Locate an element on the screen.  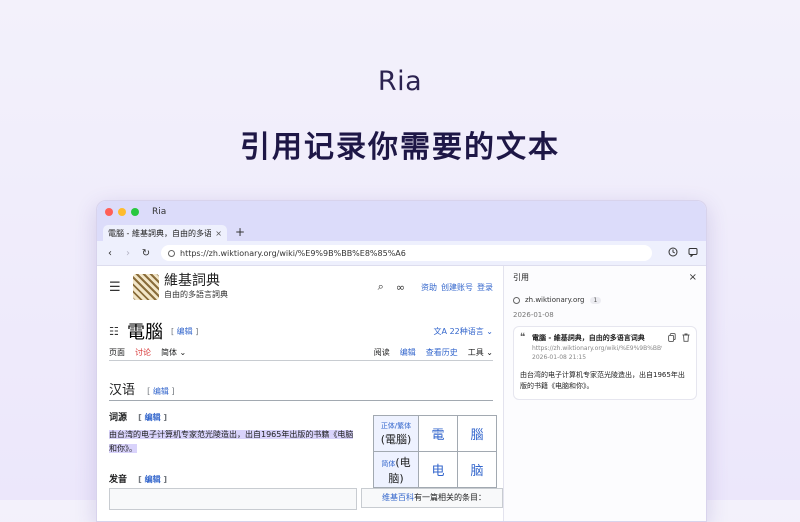
page-title: 電腦 is located at coordinates (145, 332).